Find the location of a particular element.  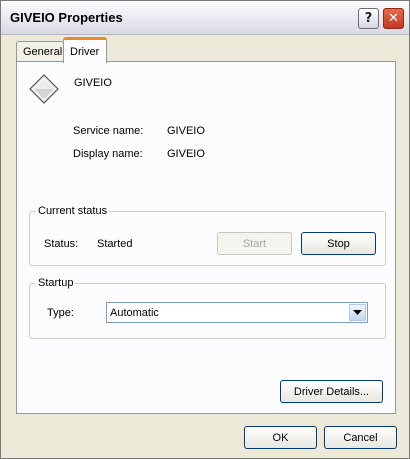

dropdown-button is located at coordinates (357, 312).